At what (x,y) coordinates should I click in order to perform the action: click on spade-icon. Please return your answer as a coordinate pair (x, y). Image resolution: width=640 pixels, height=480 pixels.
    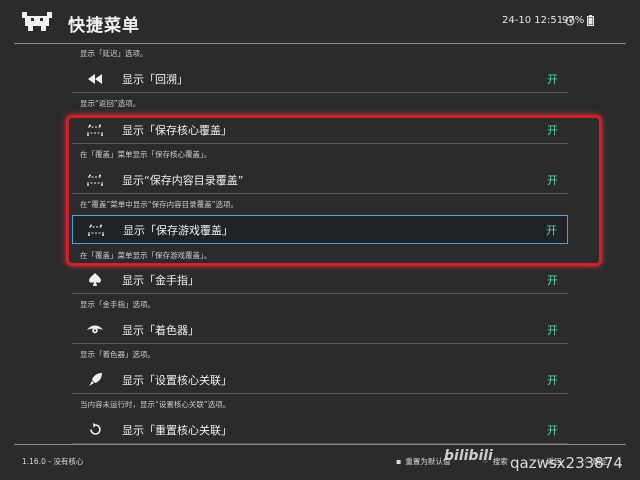
    Looking at the image, I should click on (95, 280).